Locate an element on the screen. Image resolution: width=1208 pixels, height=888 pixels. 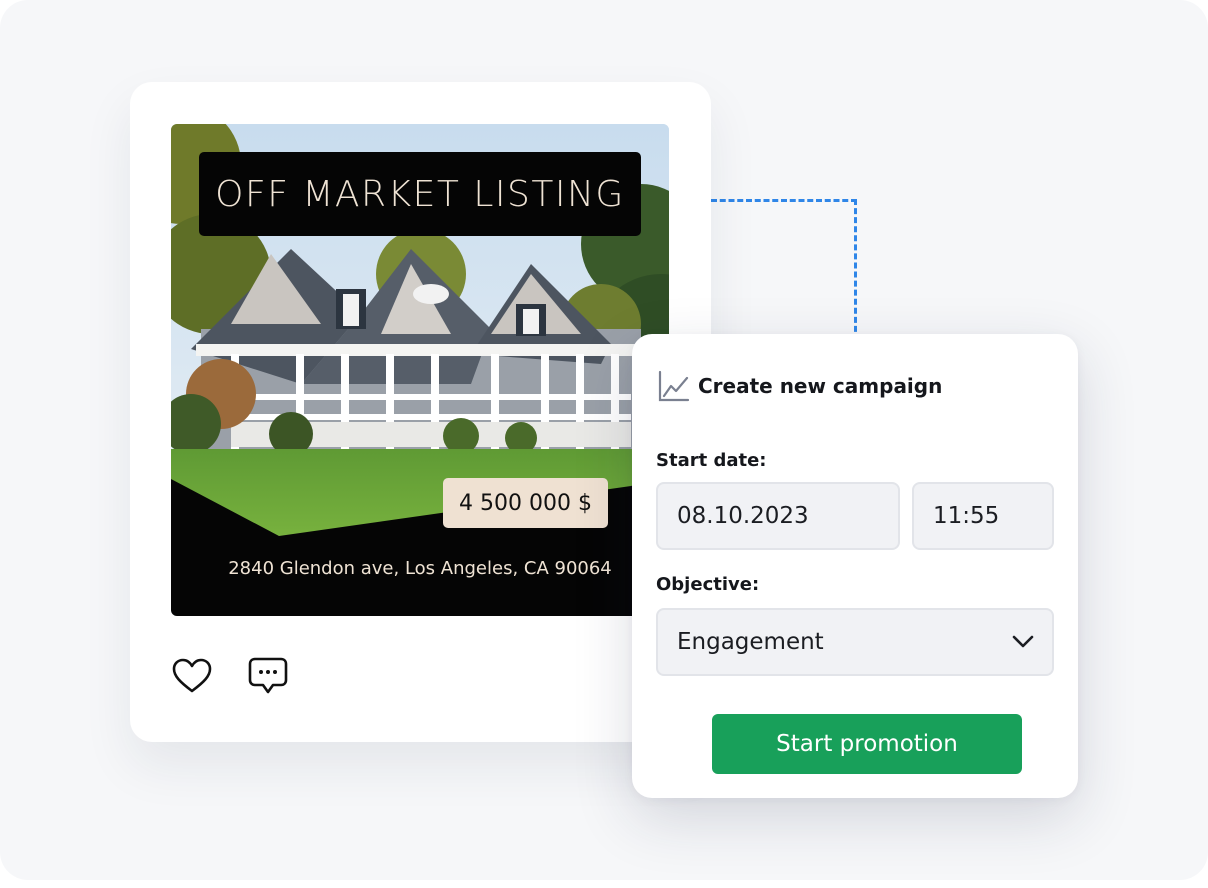
start-date-value: 08.10.2023 is located at coordinates (743, 516).